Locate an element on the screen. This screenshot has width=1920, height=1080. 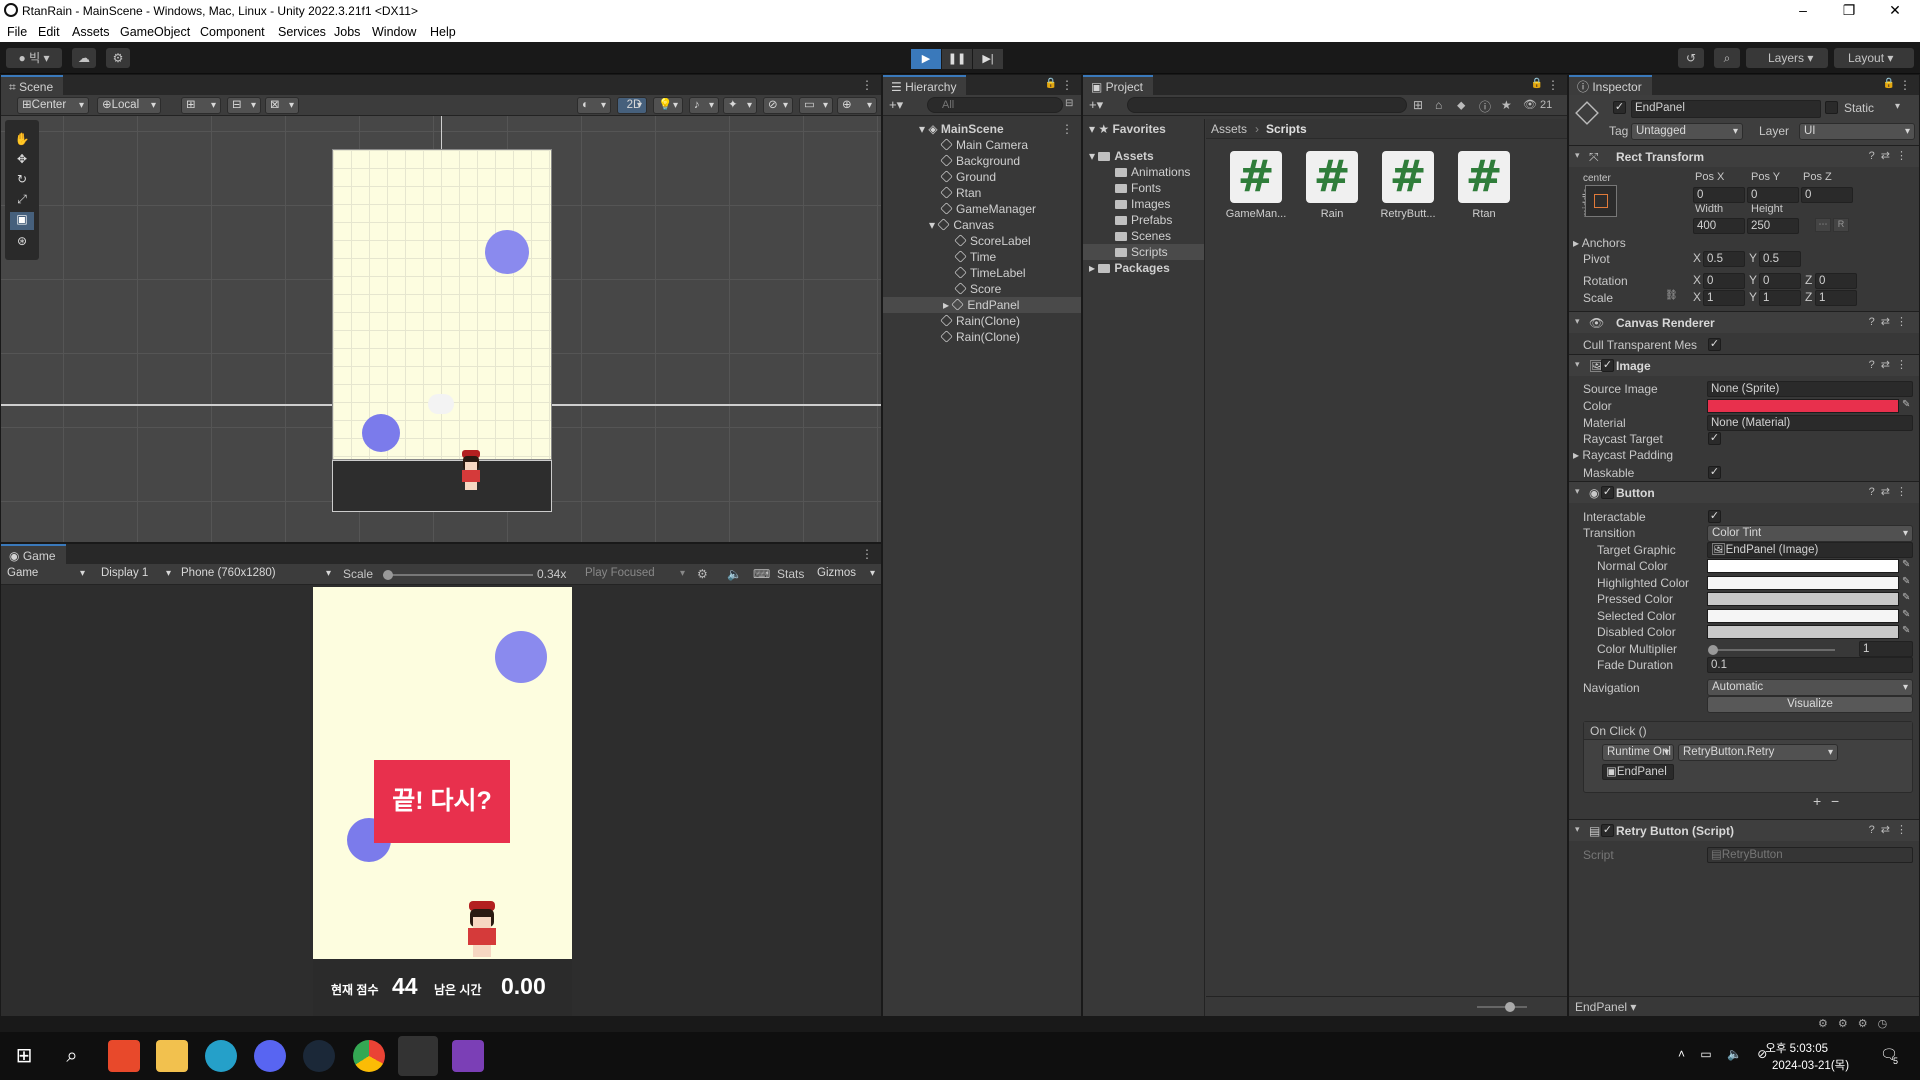
rot-y-field: 0 is located at coordinates (1780, 281).